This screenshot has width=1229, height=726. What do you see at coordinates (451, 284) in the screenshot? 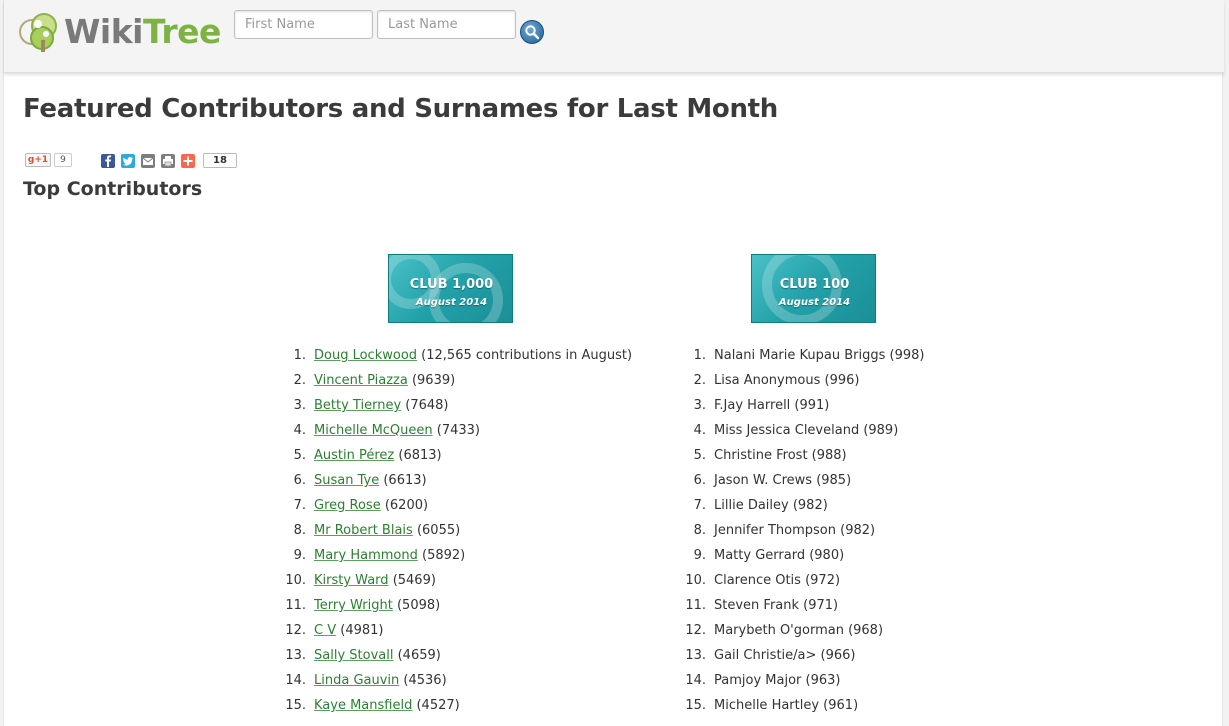
I see `badge-title: CLUB 1,000` at bounding box center [451, 284].